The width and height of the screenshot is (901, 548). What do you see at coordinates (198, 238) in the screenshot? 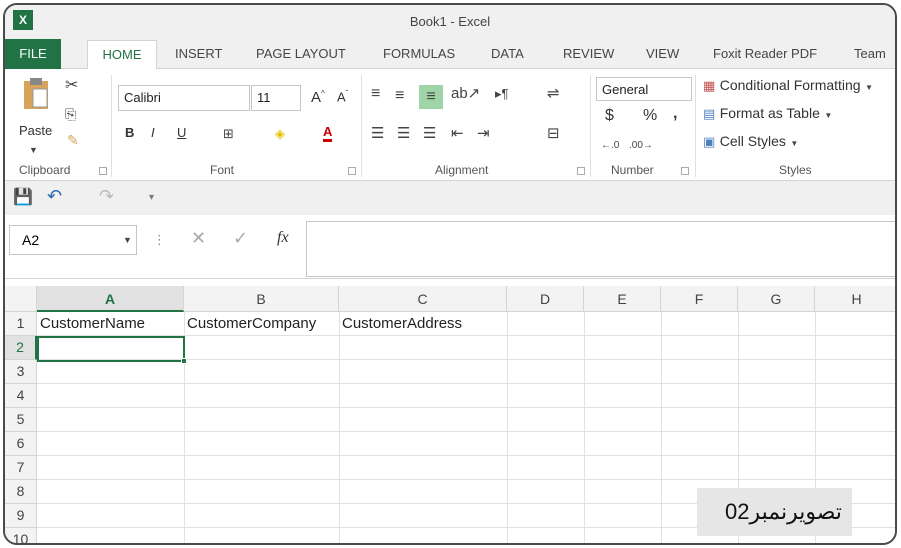
I see `cancel-icon: ✕` at bounding box center [198, 238].